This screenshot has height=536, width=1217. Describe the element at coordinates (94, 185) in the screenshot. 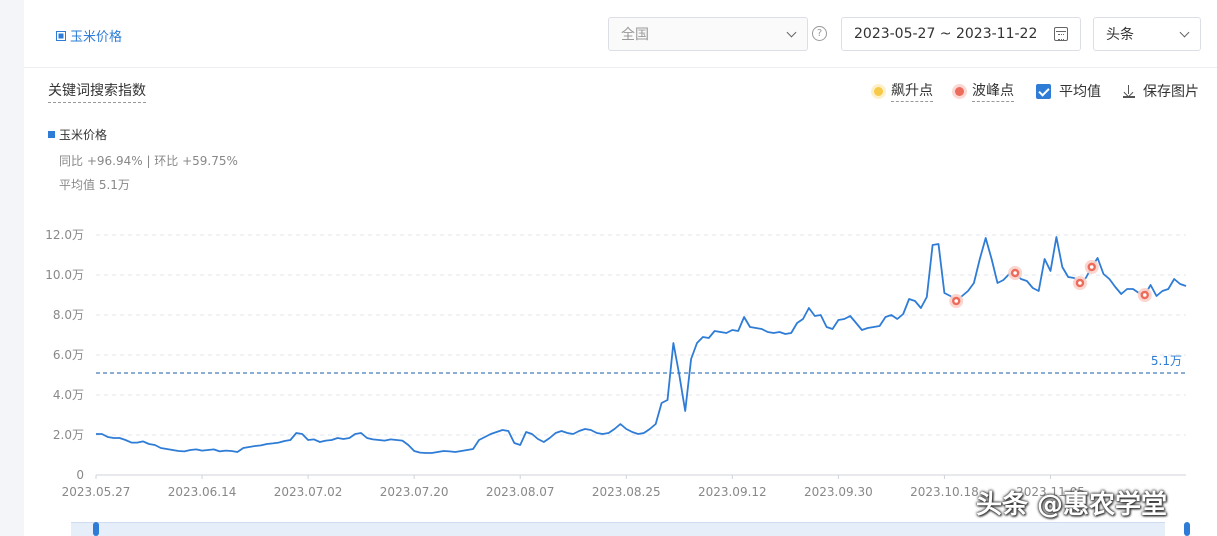

I see `average-text: 平均值 5.1万` at that location.